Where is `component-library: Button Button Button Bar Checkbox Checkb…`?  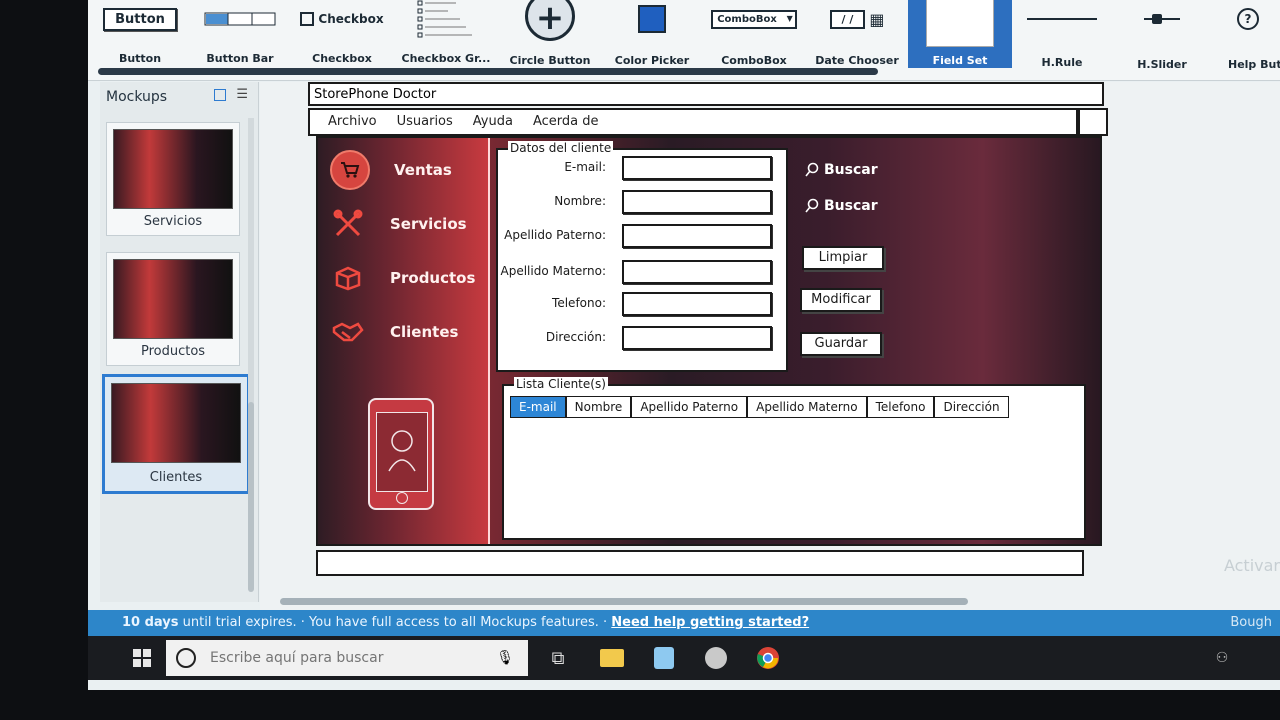
component-library: Button Button Button Bar Checkbox Checkb… is located at coordinates (684, 40).